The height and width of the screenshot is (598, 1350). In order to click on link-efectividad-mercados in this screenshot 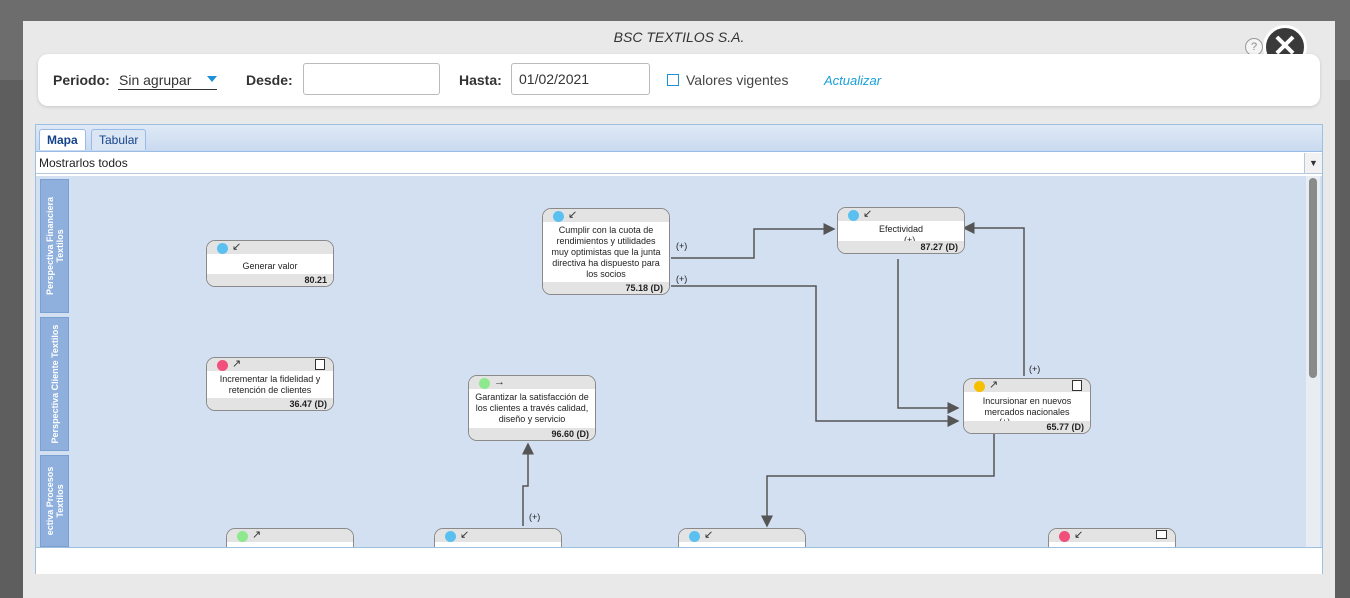, I will do `click(928, 336)`.